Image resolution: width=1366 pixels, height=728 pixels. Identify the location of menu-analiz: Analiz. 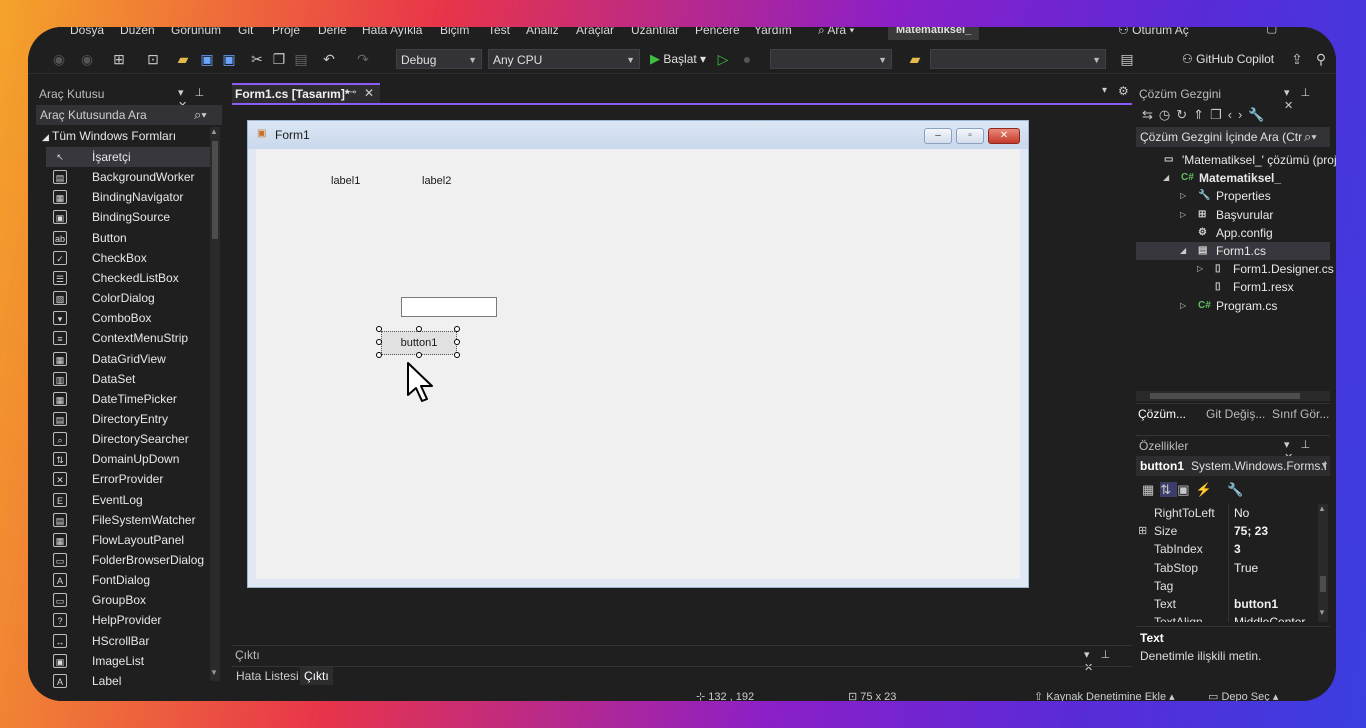
(542, 32).